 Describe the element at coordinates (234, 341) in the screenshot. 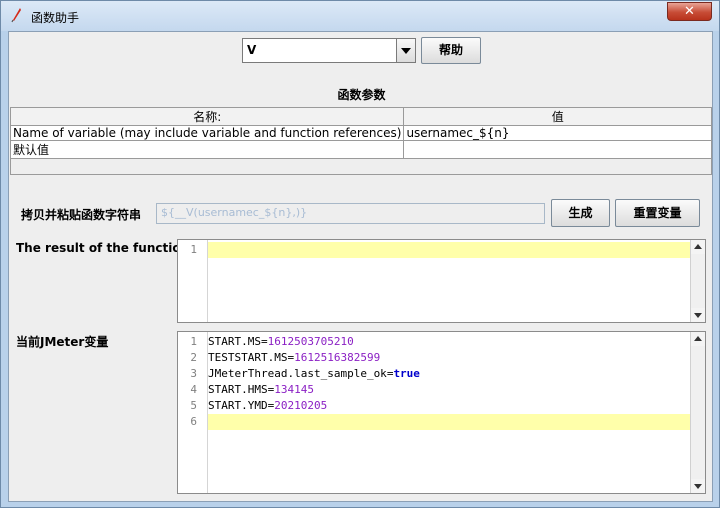

I see `variable-name: START.MS` at that location.